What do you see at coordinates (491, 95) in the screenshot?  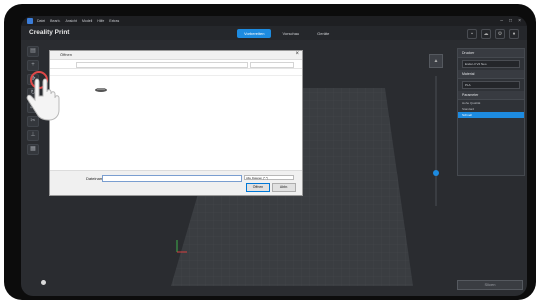 I see `settings-header: Parameter` at bounding box center [491, 95].